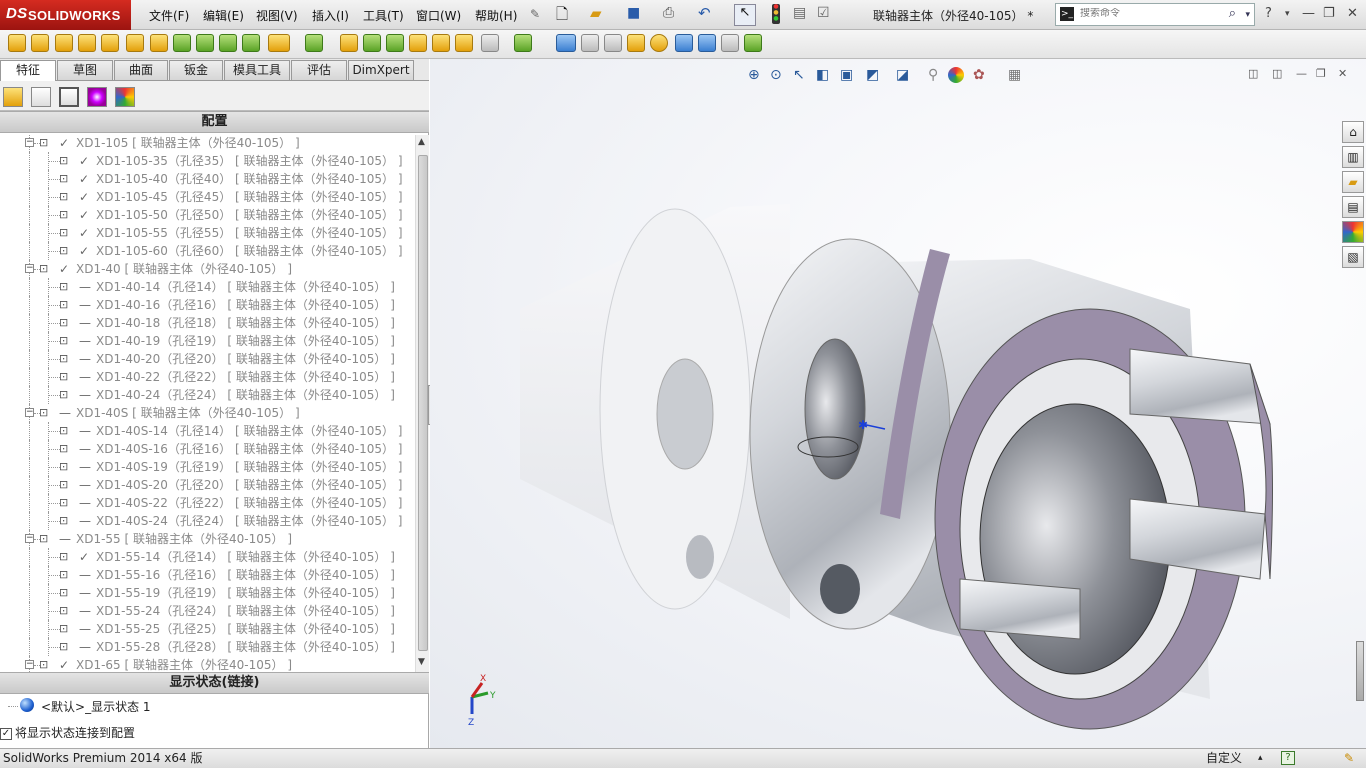 The height and width of the screenshot is (768, 1366). Describe the element at coordinates (1288, 758) in the screenshot. I see `help-icon: ?` at that location.